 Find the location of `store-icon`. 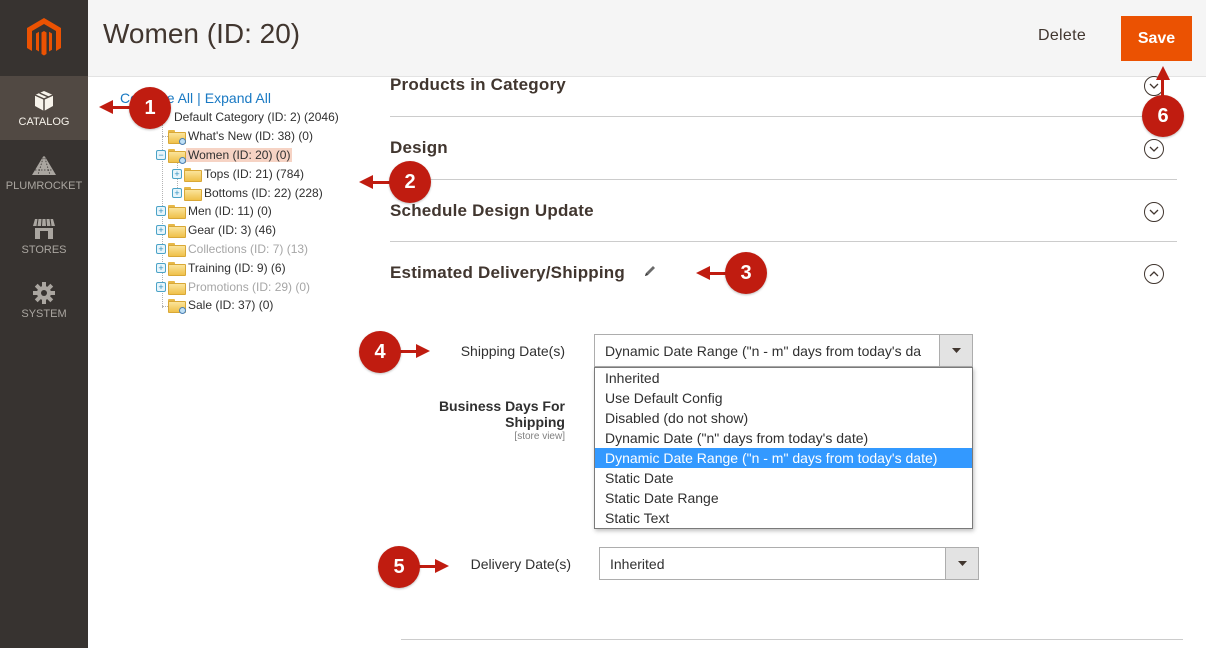

store-icon is located at coordinates (44, 228).